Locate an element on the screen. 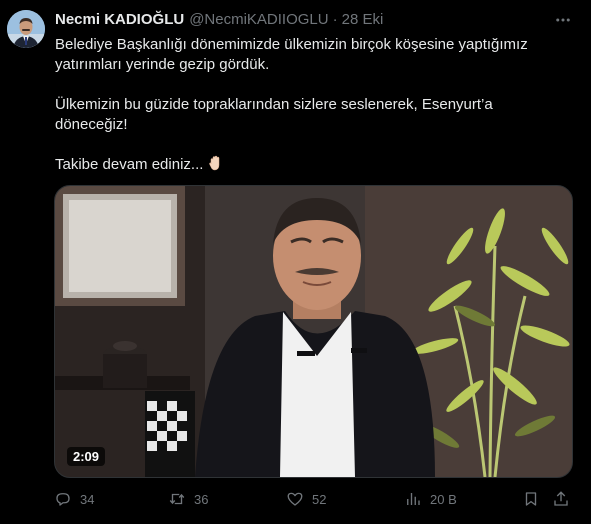  reply-icon is located at coordinates (63, 499).